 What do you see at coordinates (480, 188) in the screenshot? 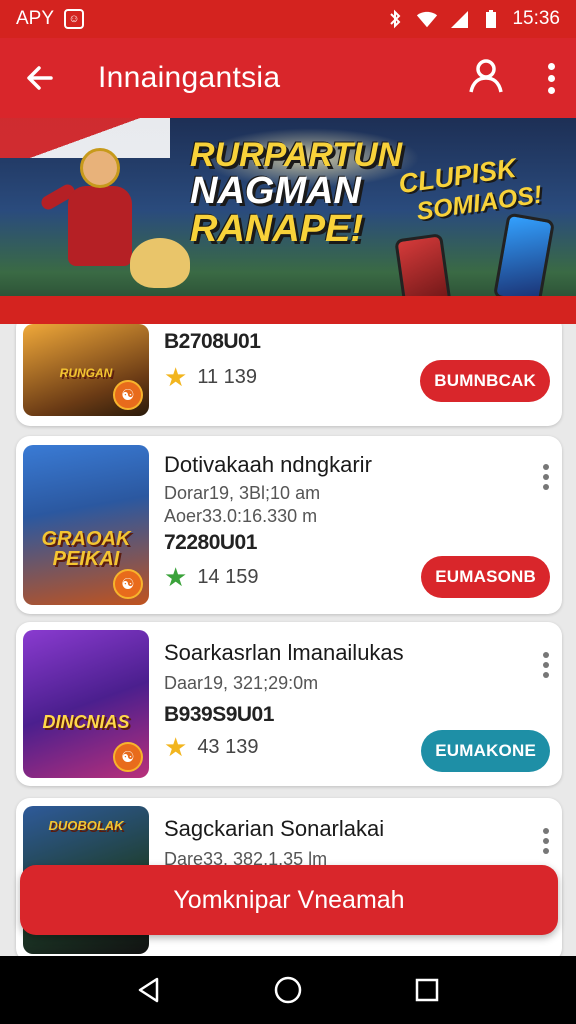
I see `banner-subtitle: CLUPISK SOMIAOS!` at bounding box center [480, 188].